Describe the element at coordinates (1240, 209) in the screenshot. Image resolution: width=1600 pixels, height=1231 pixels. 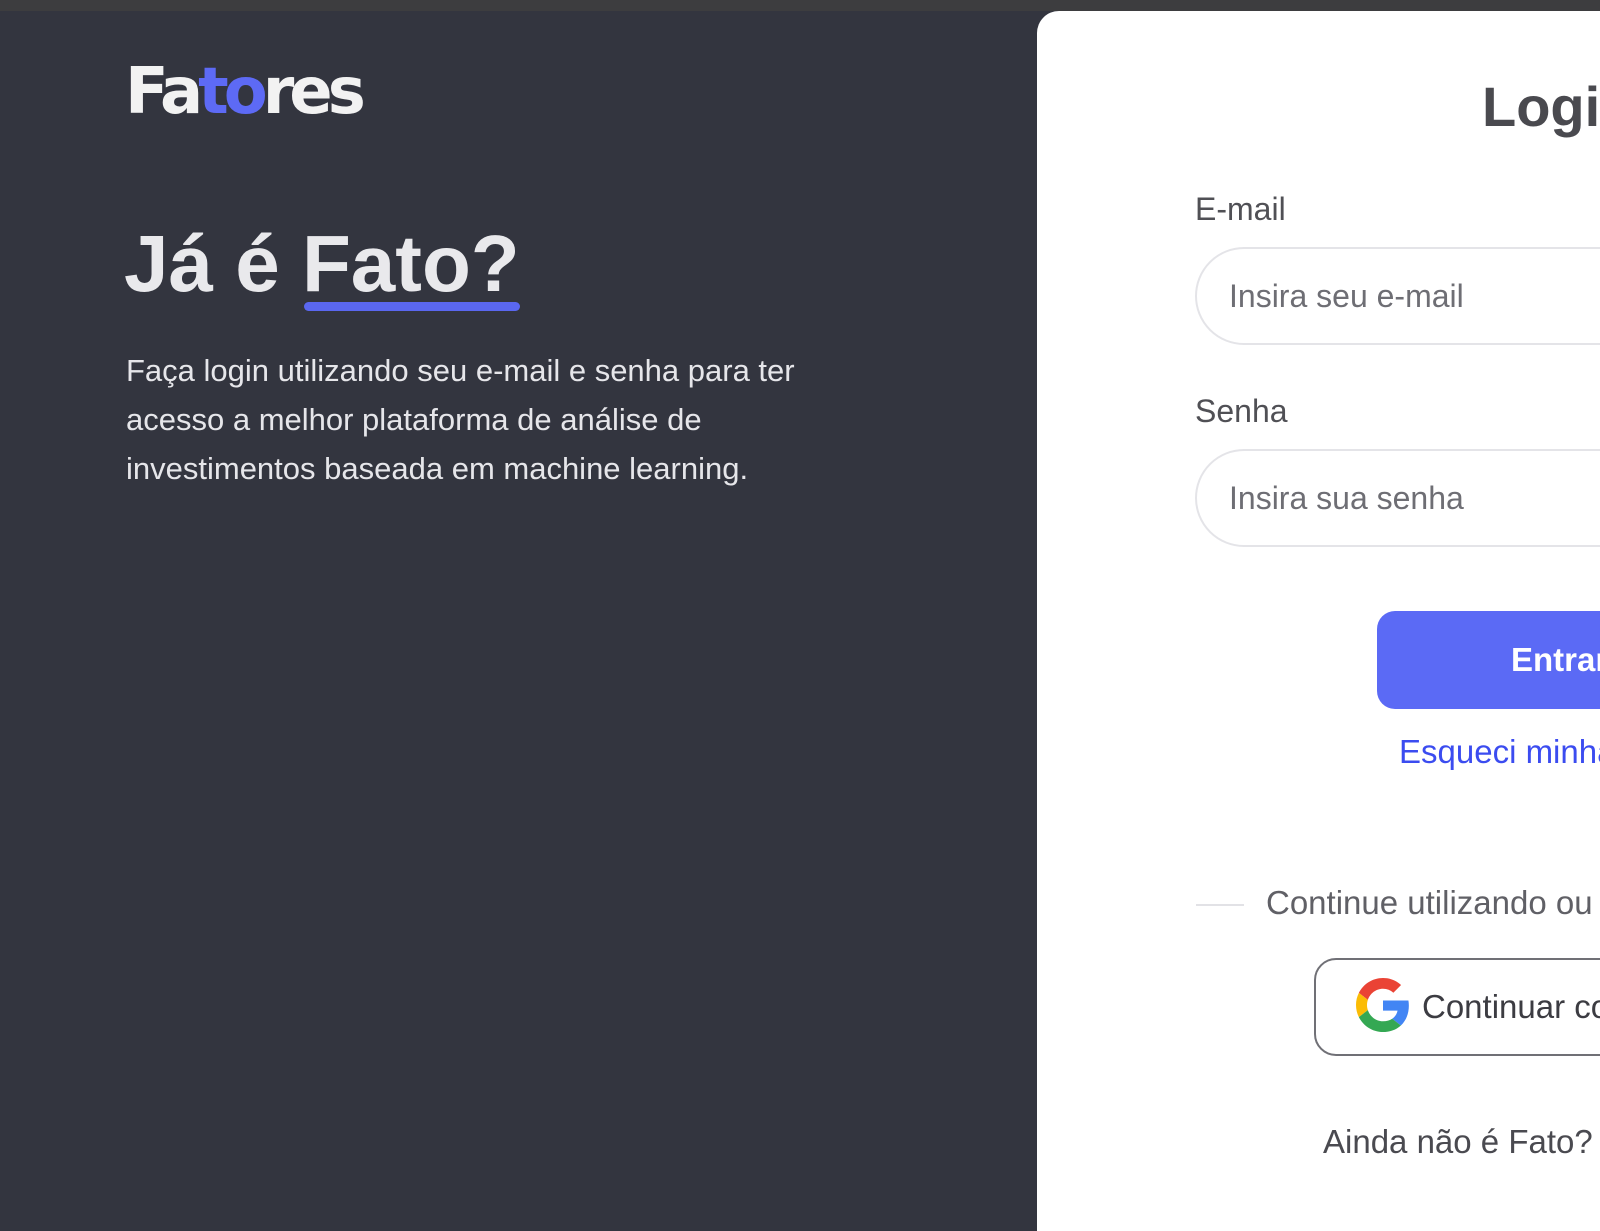
I see `email-label: E-mail` at that location.